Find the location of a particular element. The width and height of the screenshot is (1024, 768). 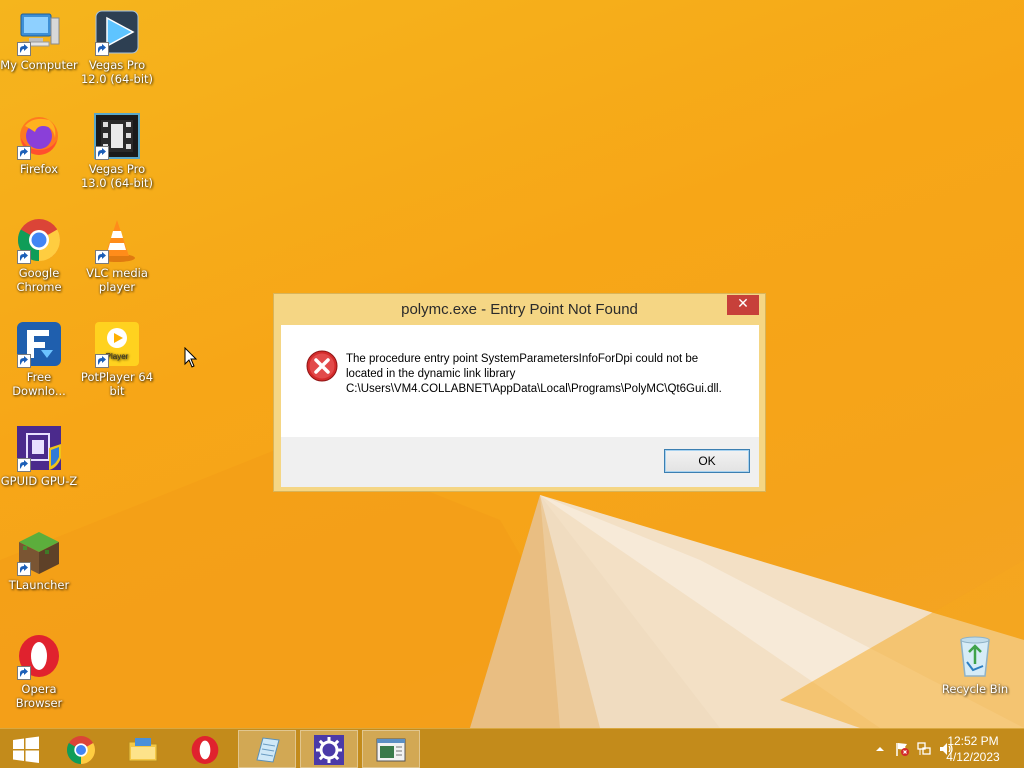

error-icon is located at coordinates (322, 366).